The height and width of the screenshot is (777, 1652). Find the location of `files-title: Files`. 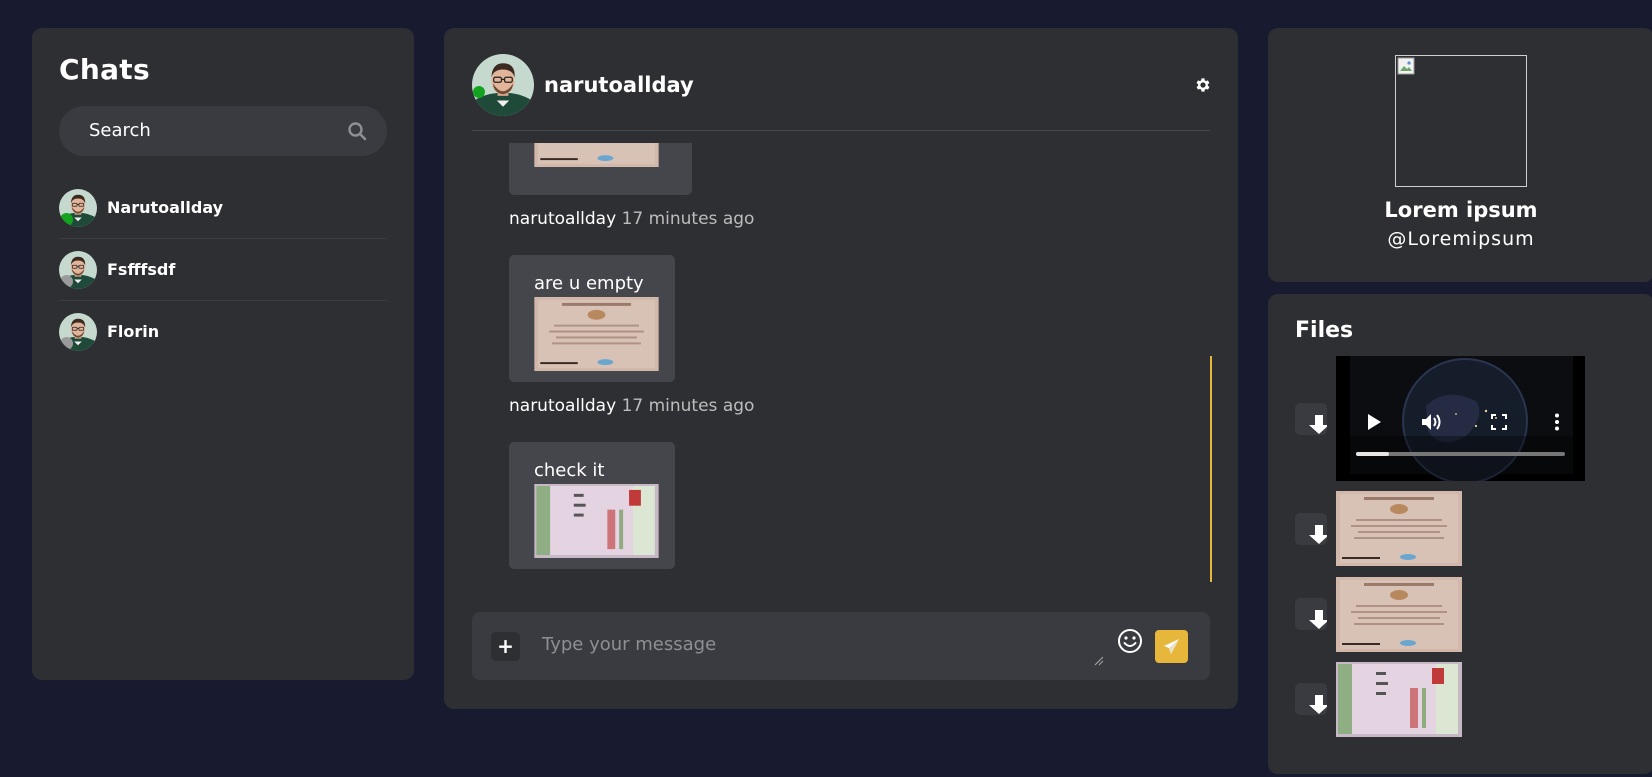

files-title: Files is located at coordinates (1324, 330).